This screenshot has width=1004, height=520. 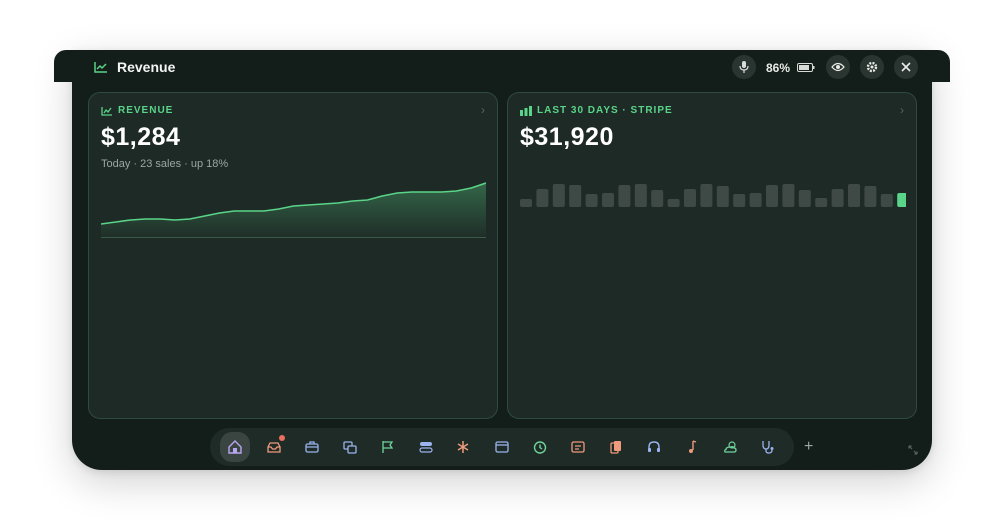 I want to click on settings-button, so click(x=872, y=67).